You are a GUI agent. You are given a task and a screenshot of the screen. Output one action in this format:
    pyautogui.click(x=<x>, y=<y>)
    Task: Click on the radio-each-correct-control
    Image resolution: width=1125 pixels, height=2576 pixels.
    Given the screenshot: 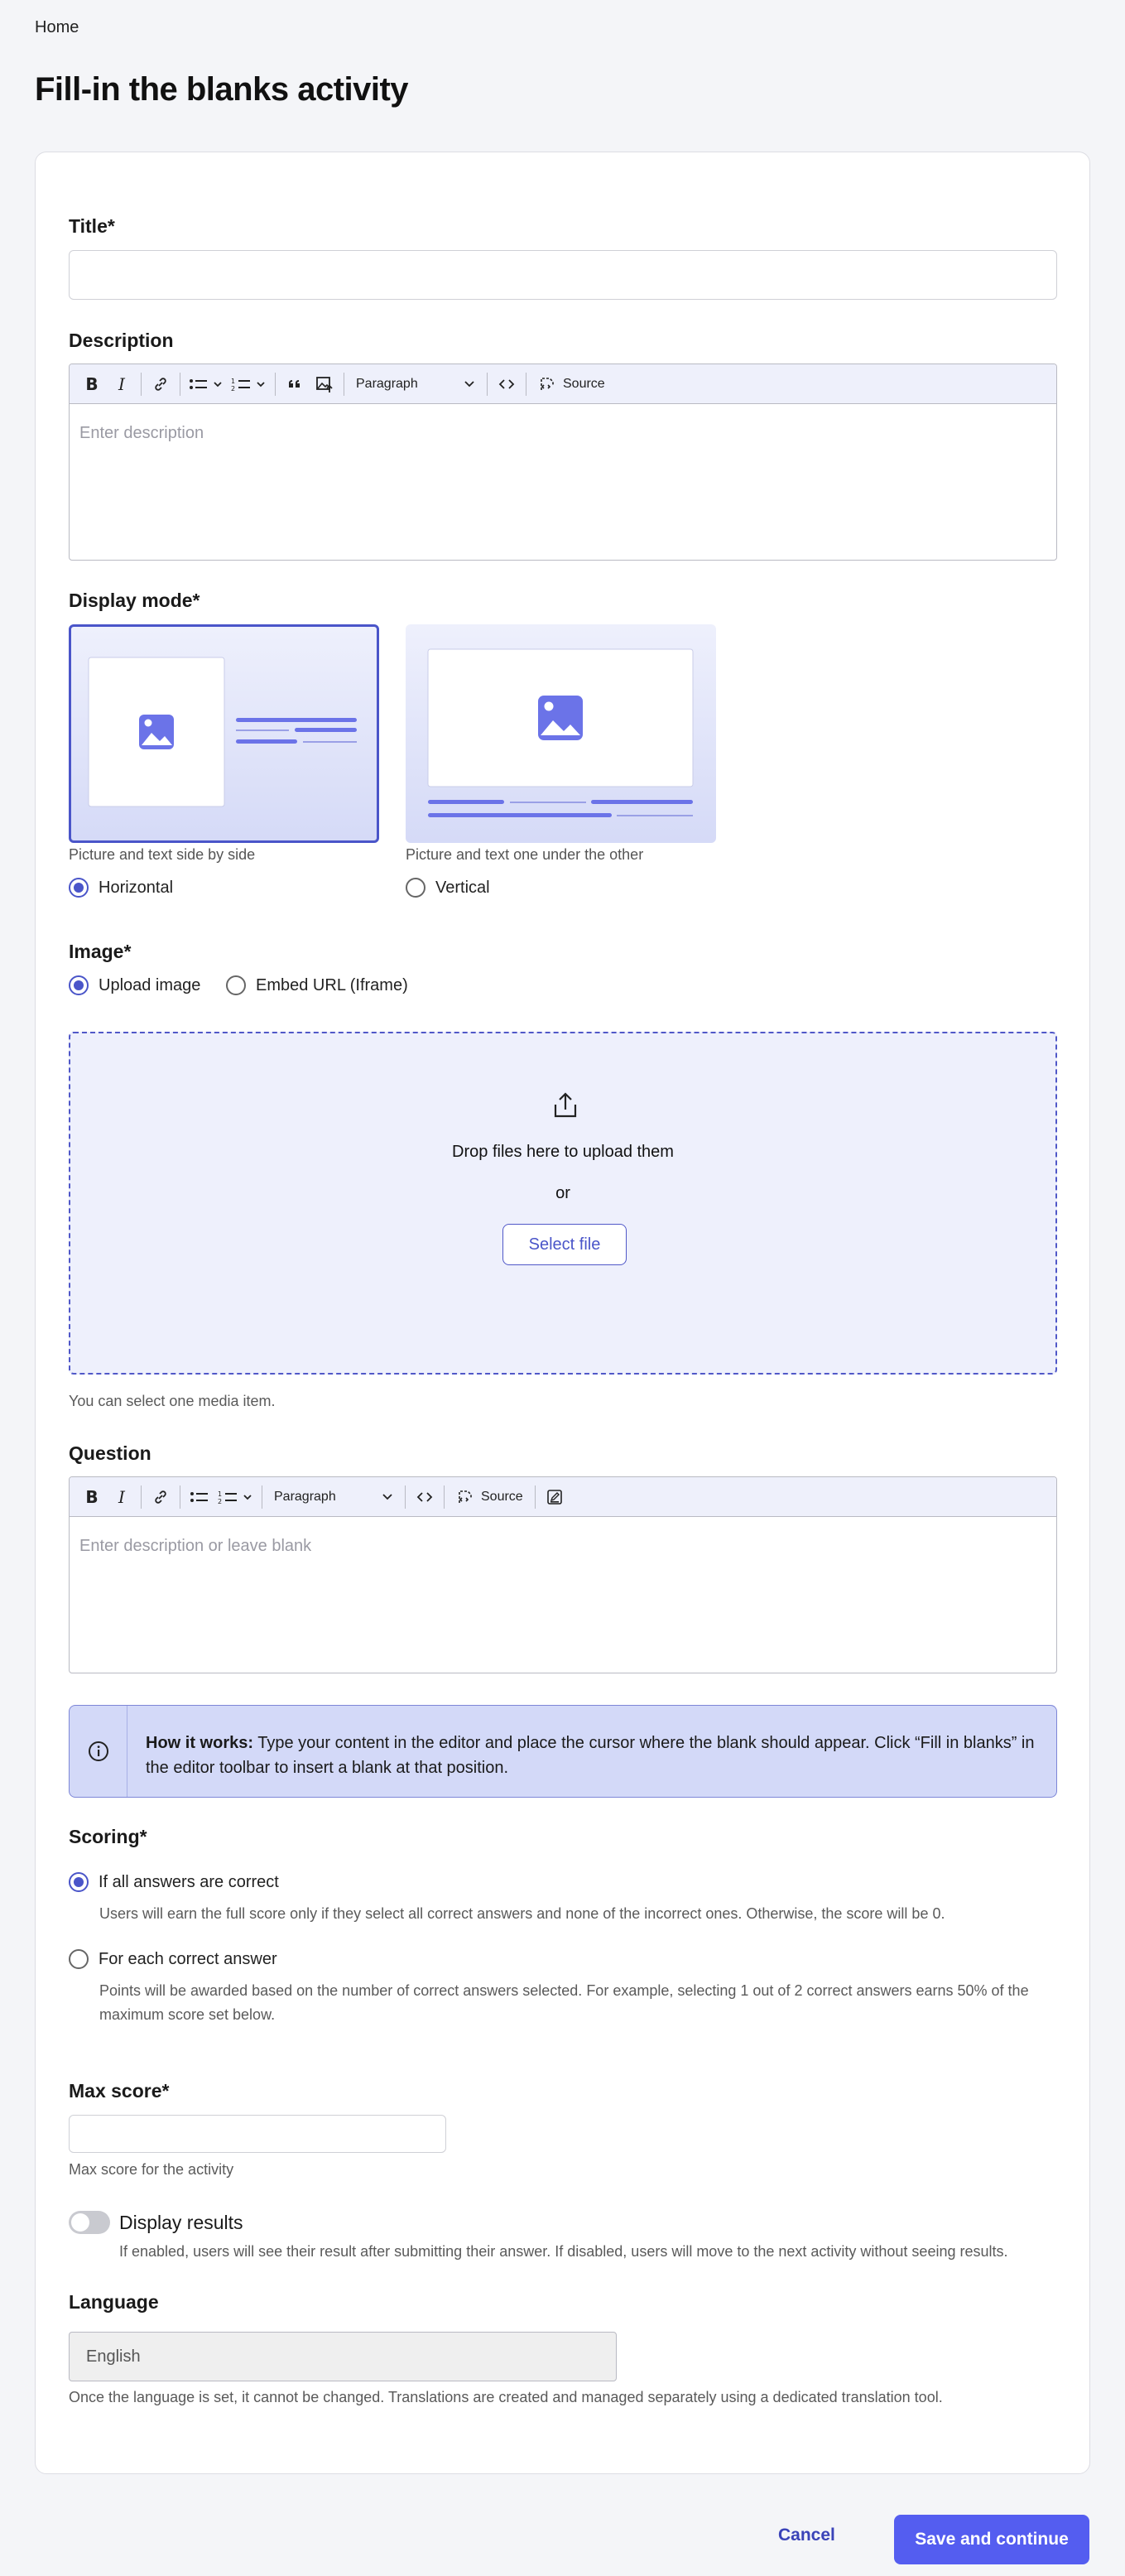 What is the action you would take?
    pyautogui.click(x=79, y=1959)
    